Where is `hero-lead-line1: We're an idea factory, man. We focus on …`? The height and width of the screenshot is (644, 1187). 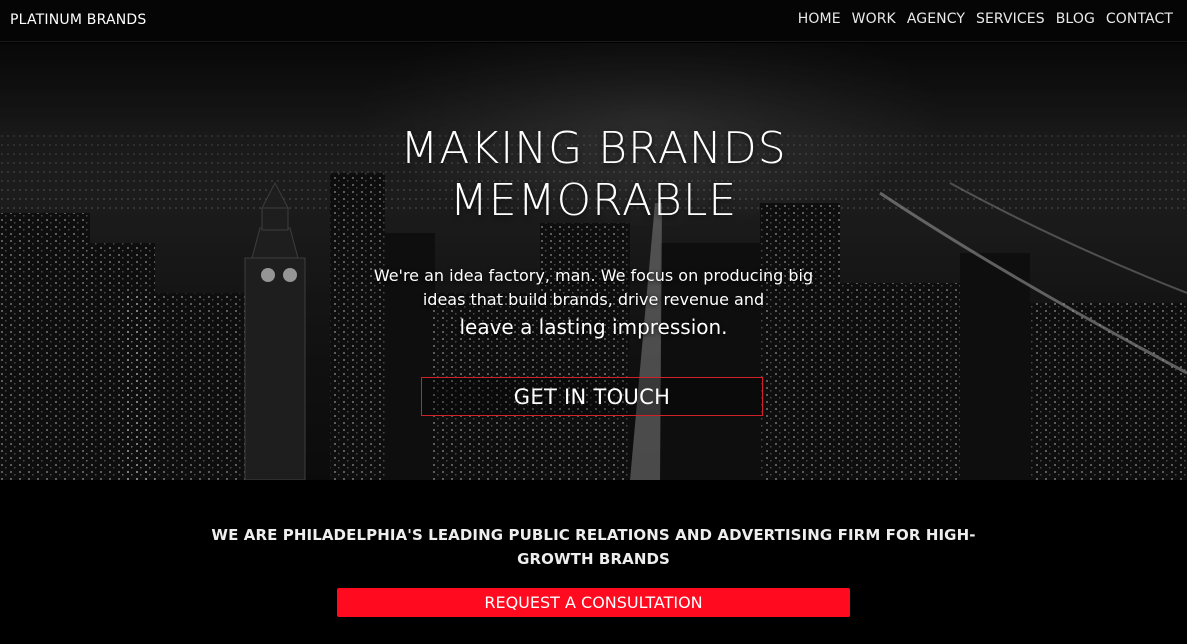 hero-lead-line1: We're an idea factory, man. We focus on … is located at coordinates (593, 275).